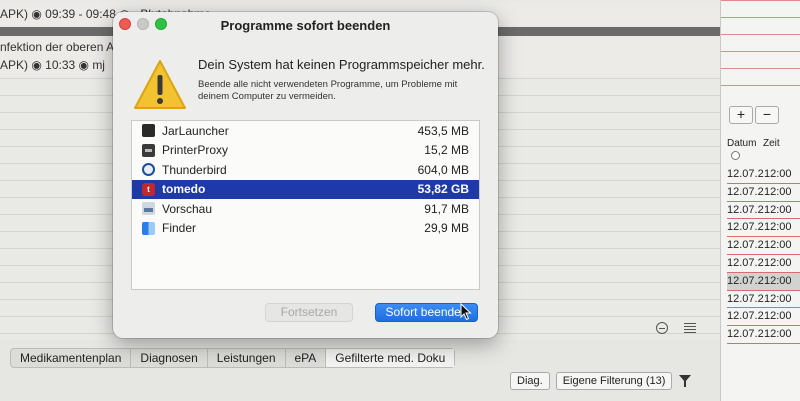 The image size is (800, 401). Describe the element at coordinates (148, 208) in the screenshot. I see `preview-icon` at that location.